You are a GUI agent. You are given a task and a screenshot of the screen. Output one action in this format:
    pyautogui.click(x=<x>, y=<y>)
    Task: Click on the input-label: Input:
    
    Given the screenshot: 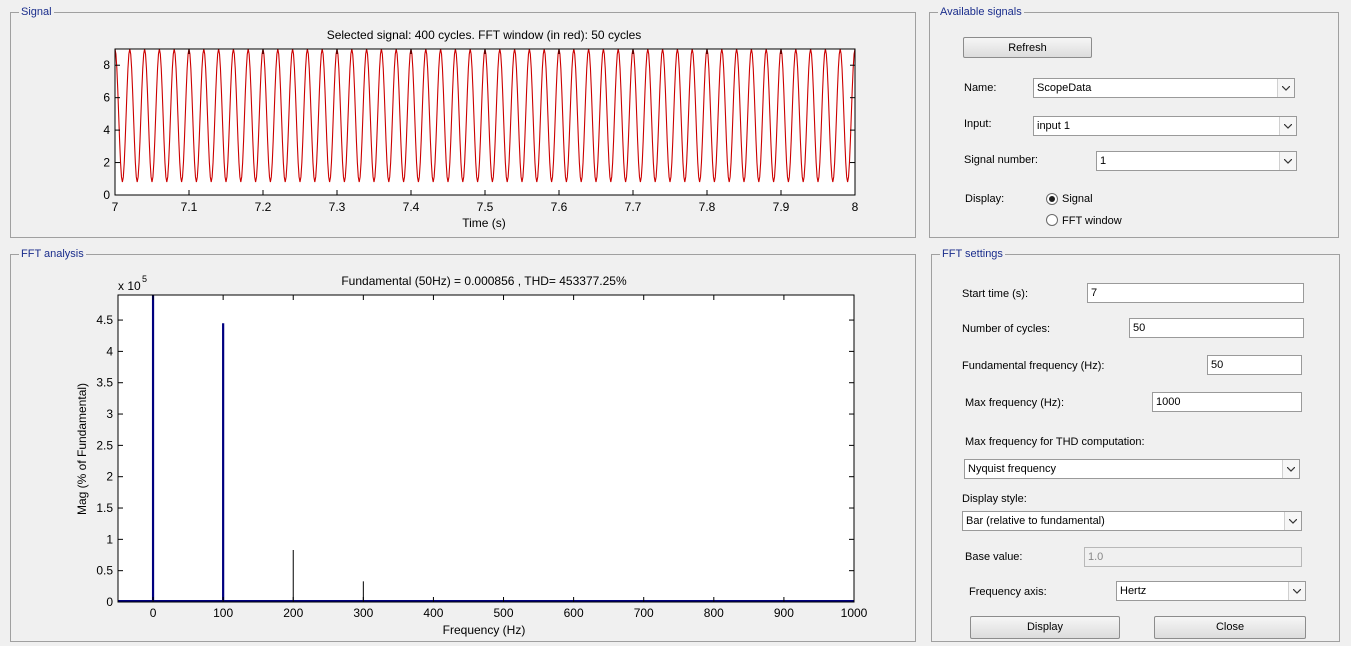 What is the action you would take?
    pyautogui.click(x=978, y=124)
    